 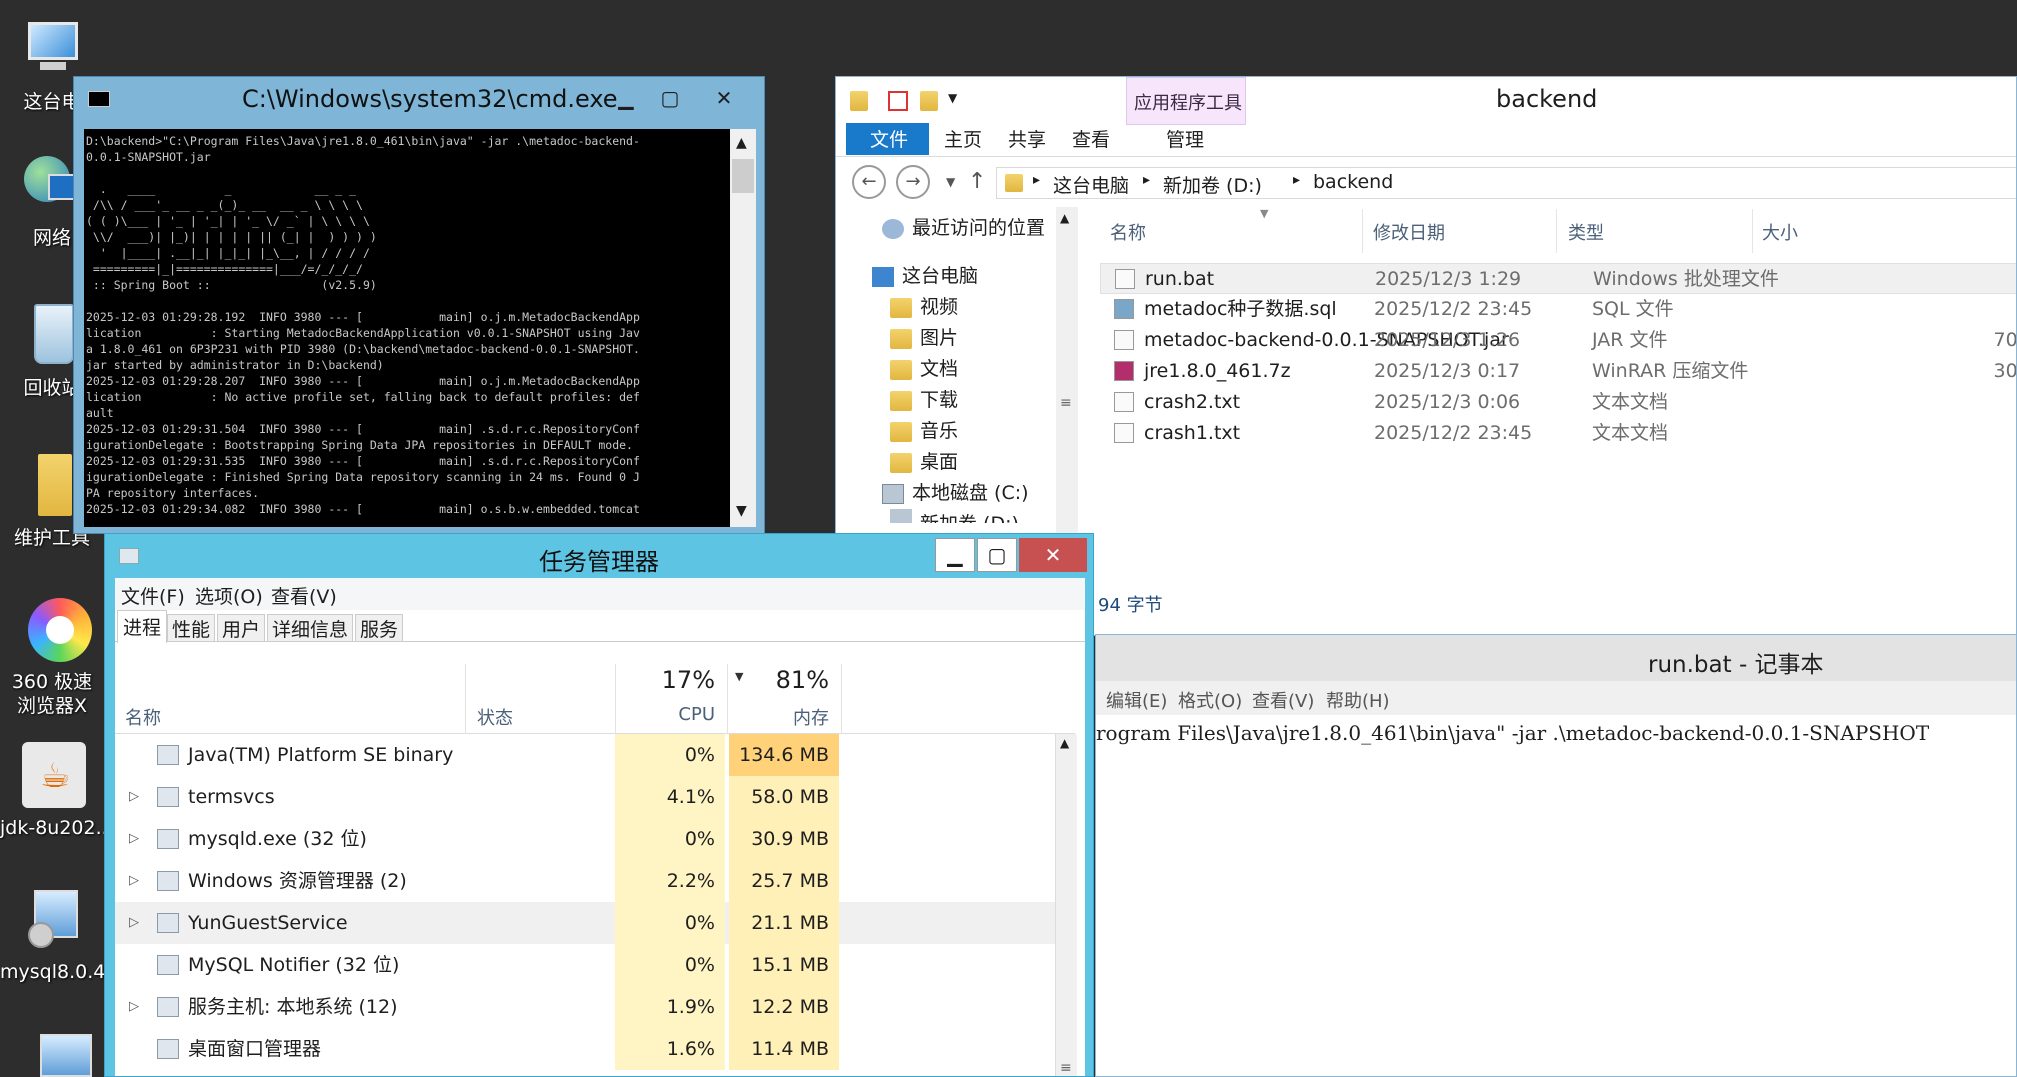 What do you see at coordinates (924, 431) in the screenshot?
I see `nav-music: 音乐` at bounding box center [924, 431].